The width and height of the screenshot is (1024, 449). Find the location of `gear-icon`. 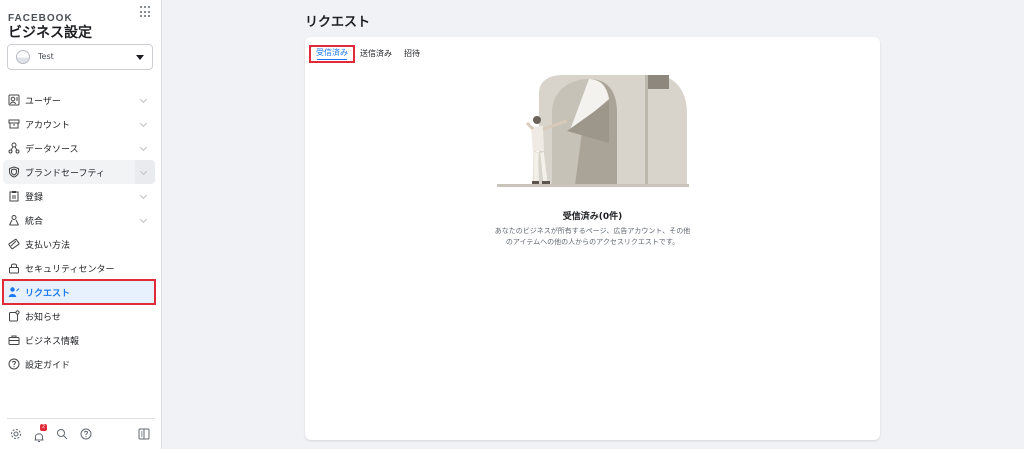

gear-icon is located at coordinates (16, 434).